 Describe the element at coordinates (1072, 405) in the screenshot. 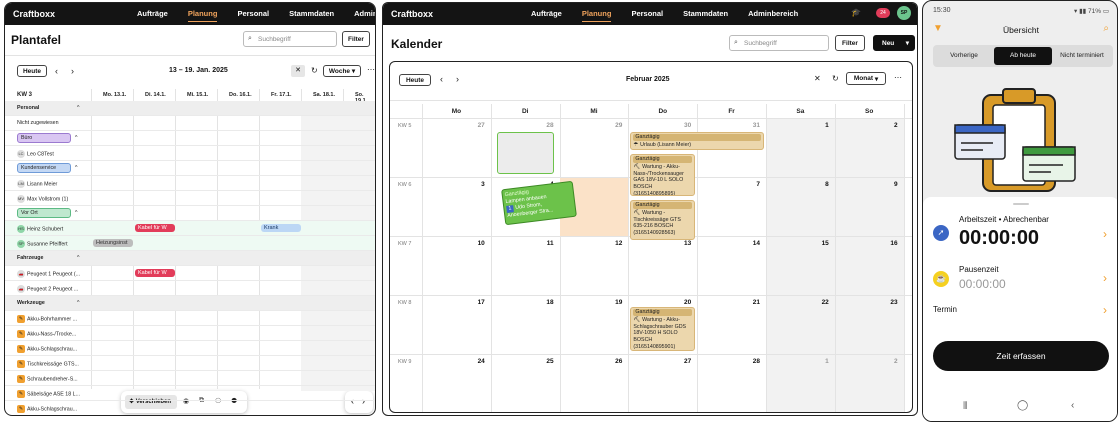

I see `back-icon: ‹` at that location.